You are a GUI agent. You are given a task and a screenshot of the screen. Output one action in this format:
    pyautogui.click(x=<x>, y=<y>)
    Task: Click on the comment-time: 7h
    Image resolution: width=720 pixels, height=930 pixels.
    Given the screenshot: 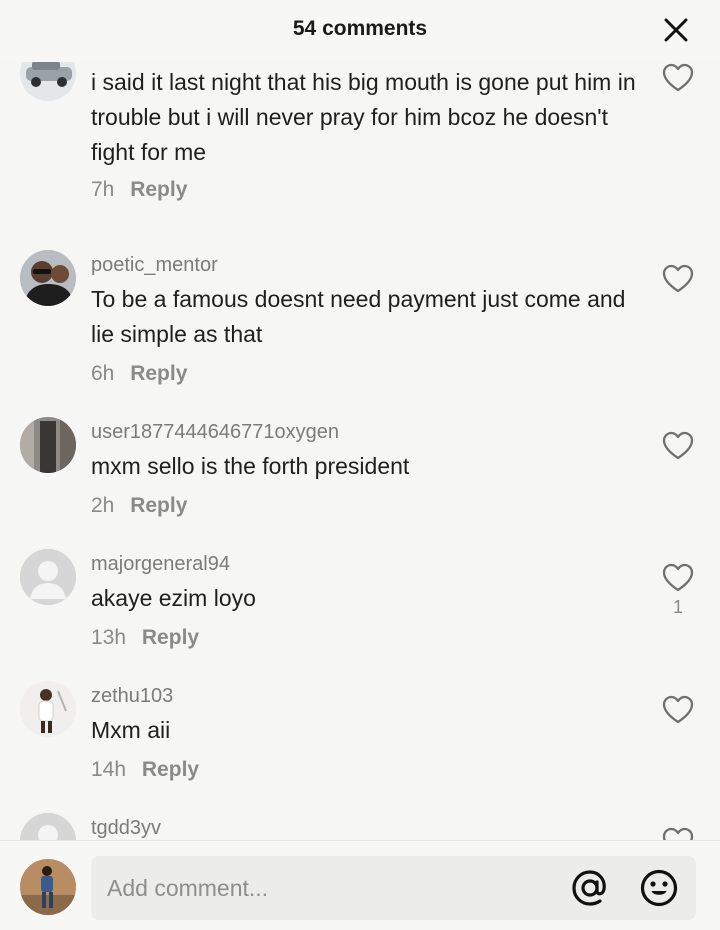 What is the action you would take?
    pyautogui.click(x=103, y=189)
    